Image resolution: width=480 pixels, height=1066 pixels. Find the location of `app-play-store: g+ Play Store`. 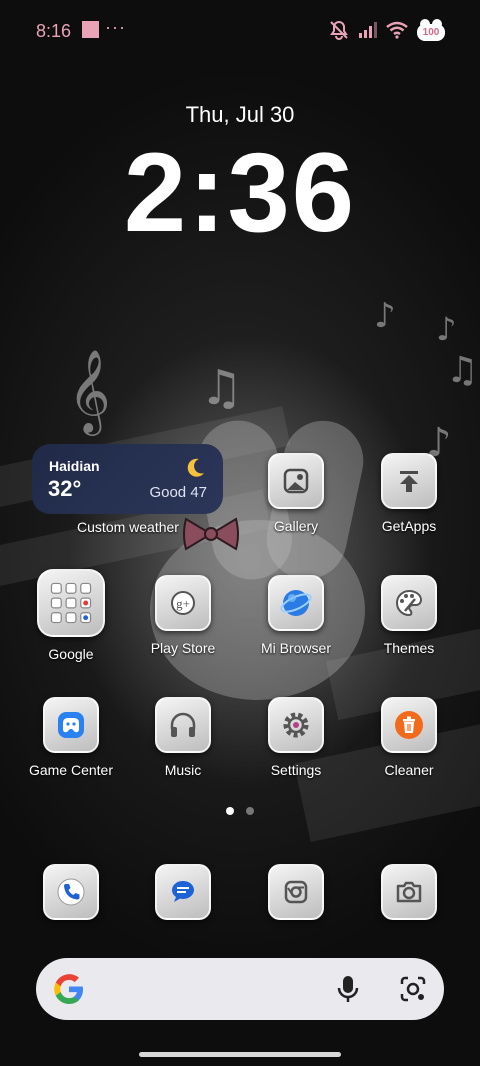

app-play-store: g+ Play Store is located at coordinates (183, 615).